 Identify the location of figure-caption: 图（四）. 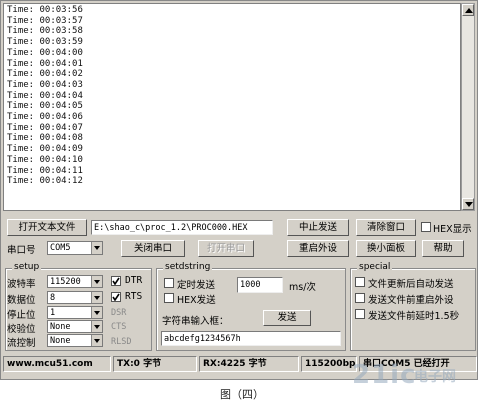
(242, 394).